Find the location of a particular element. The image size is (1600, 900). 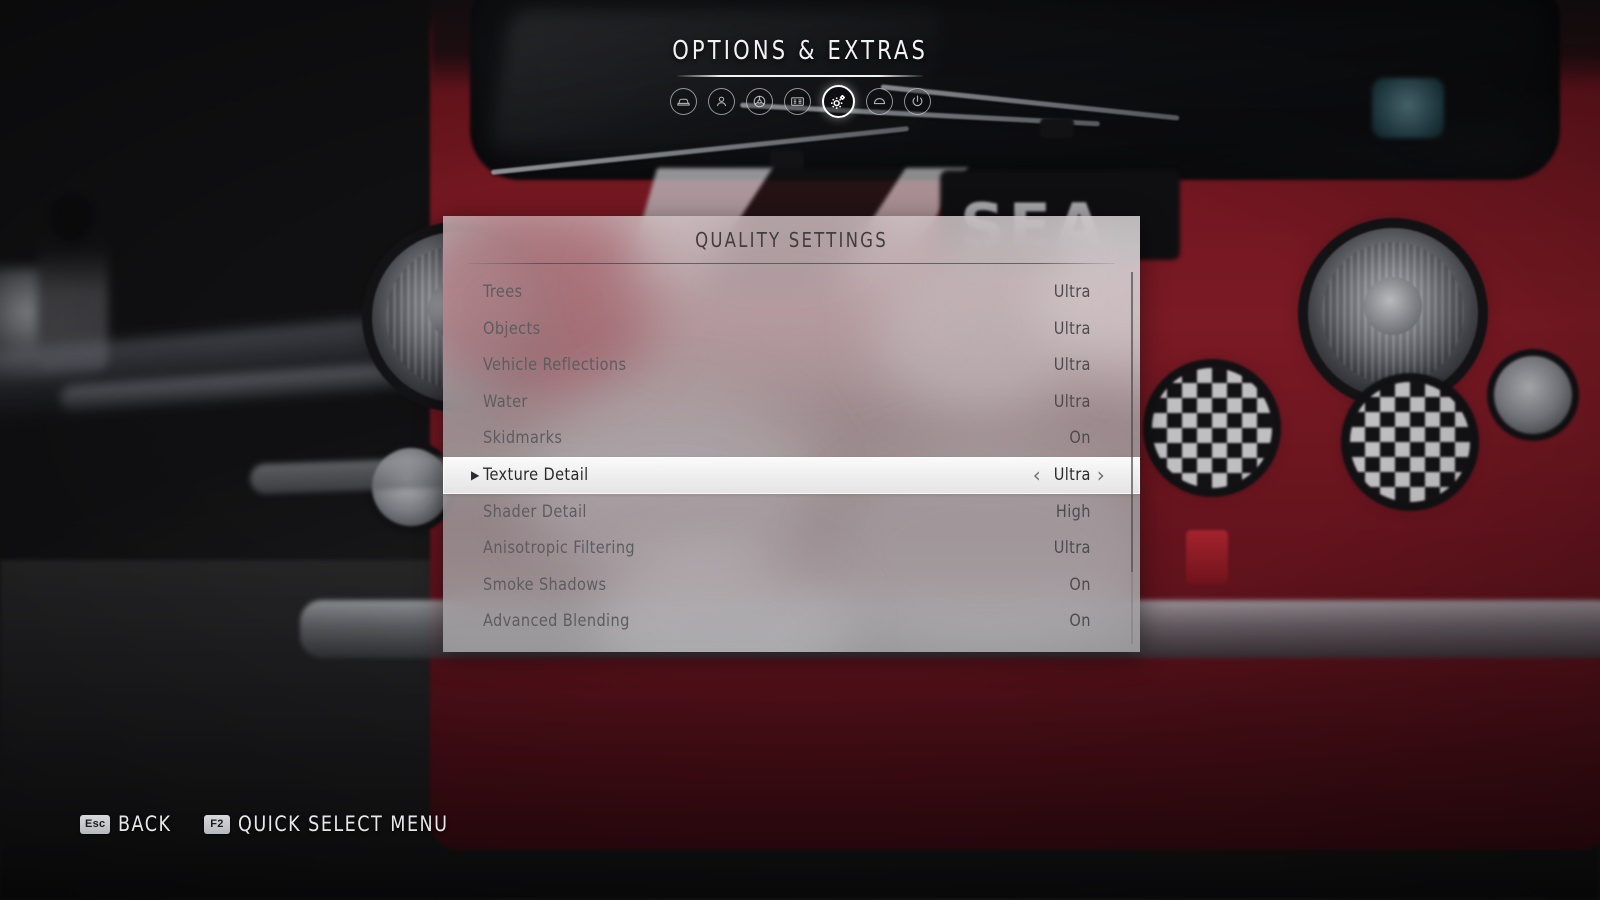

footer-hint: F2 QUICK SELECT MENU is located at coordinates (333, 824).